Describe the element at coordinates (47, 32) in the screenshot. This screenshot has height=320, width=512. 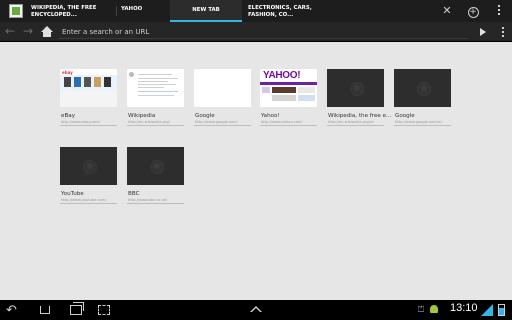
I see `home-icon` at that location.